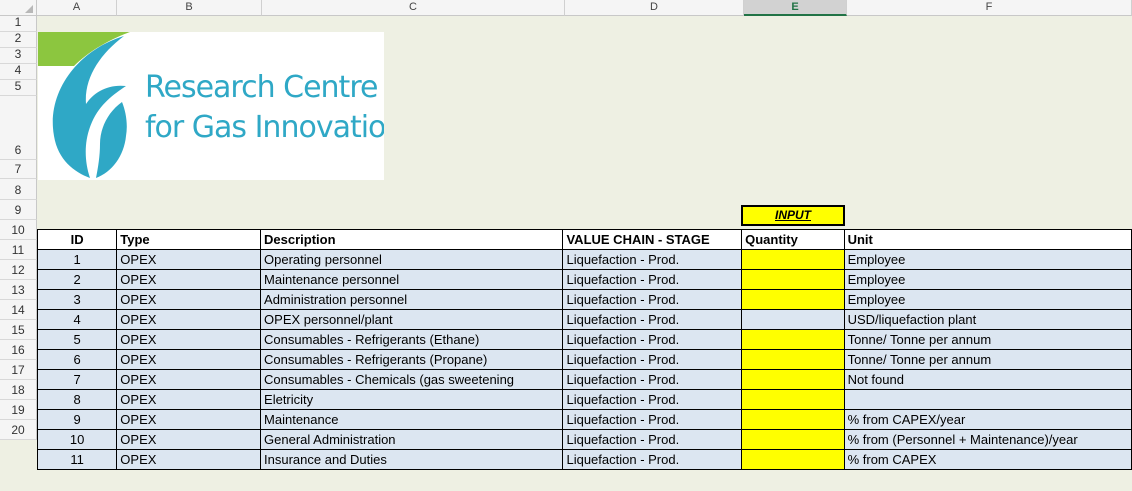 The height and width of the screenshot is (491, 1132). I want to click on cell-id: 8, so click(77, 399).